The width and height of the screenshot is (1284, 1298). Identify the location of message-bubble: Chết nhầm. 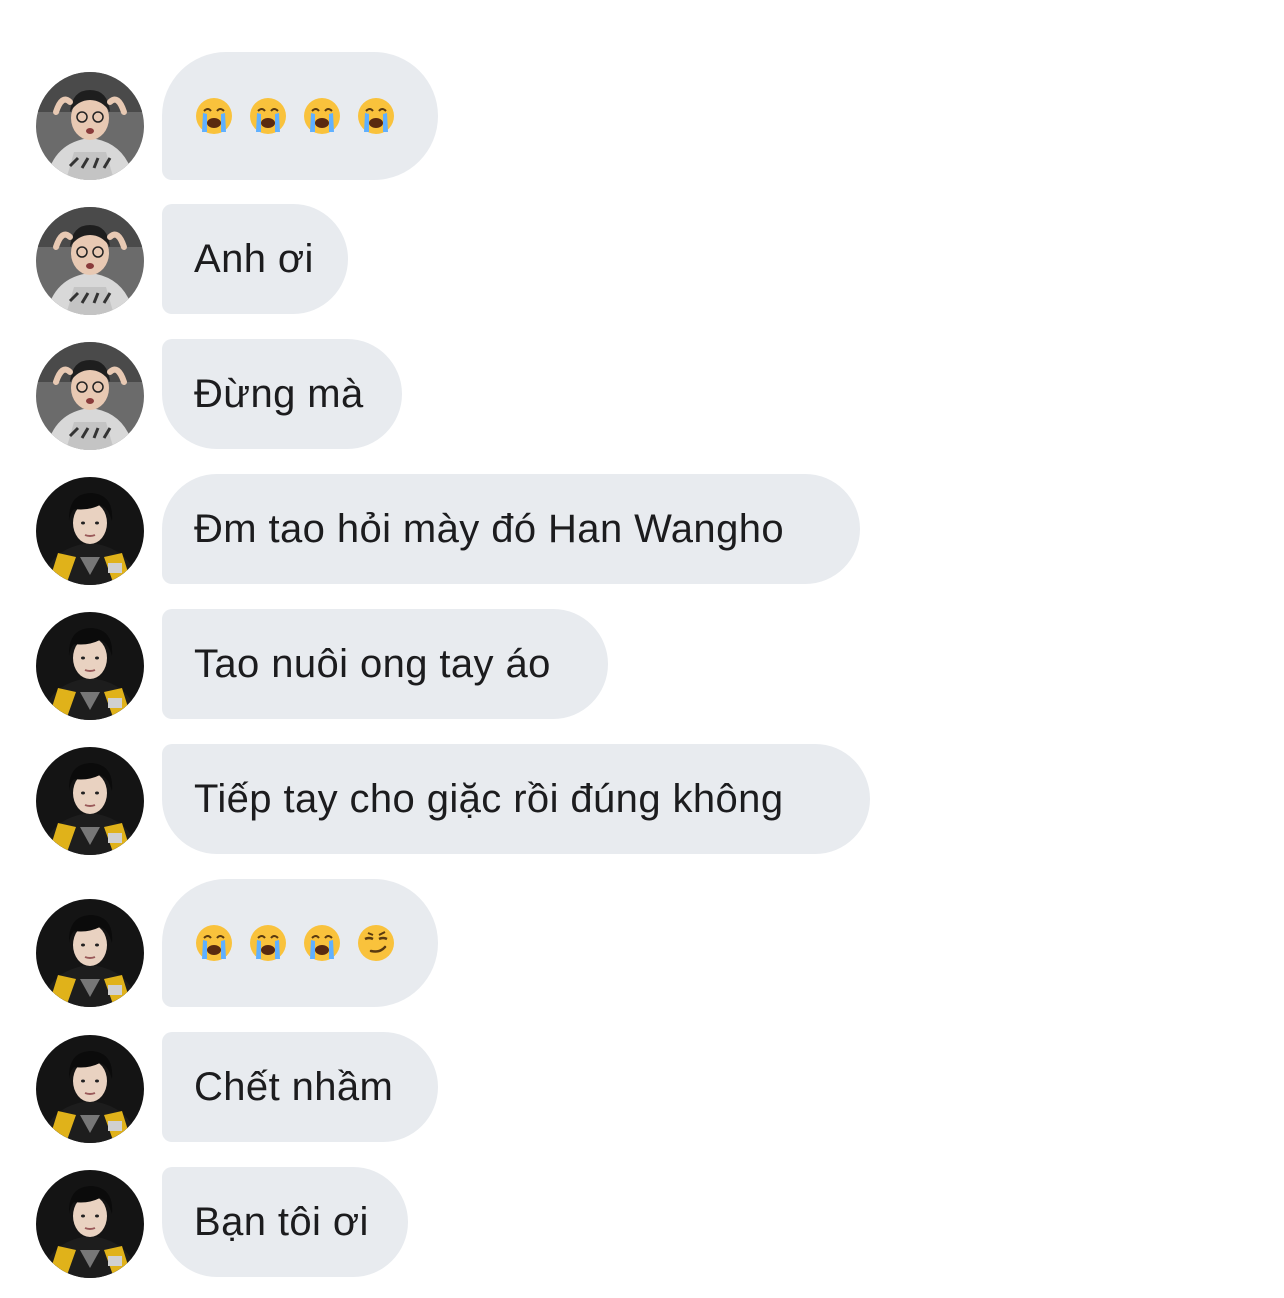
(300, 1087).